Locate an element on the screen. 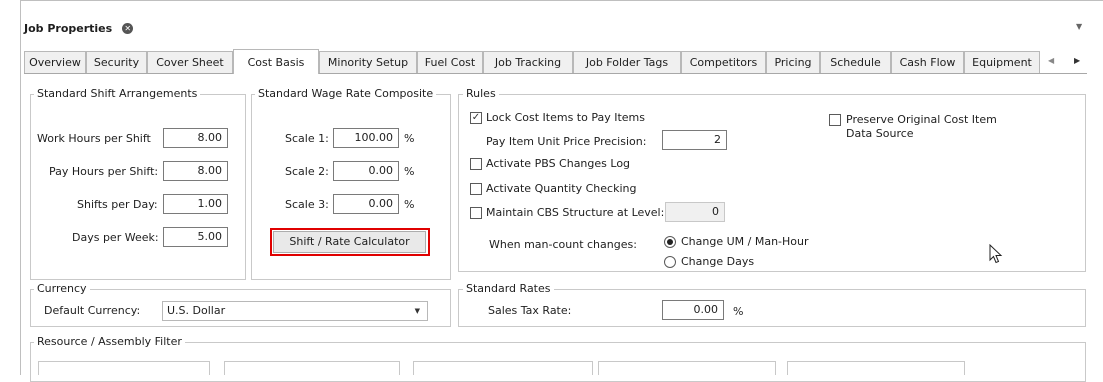 The image size is (1103, 382). group-title: Resource / Assembly Filter is located at coordinates (109, 341).